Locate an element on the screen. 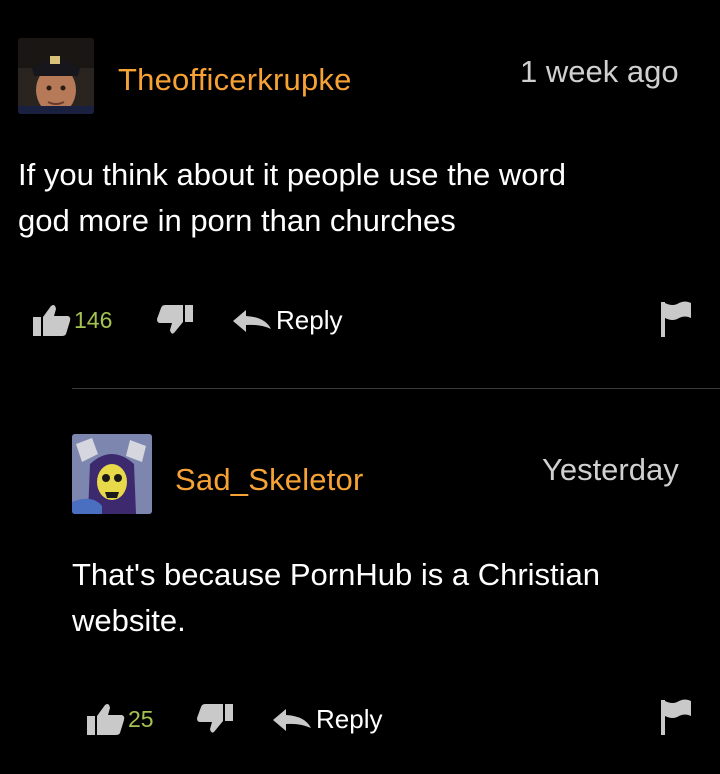  comment-text-line: That's because PornHub is a Christian is located at coordinates (336, 574).